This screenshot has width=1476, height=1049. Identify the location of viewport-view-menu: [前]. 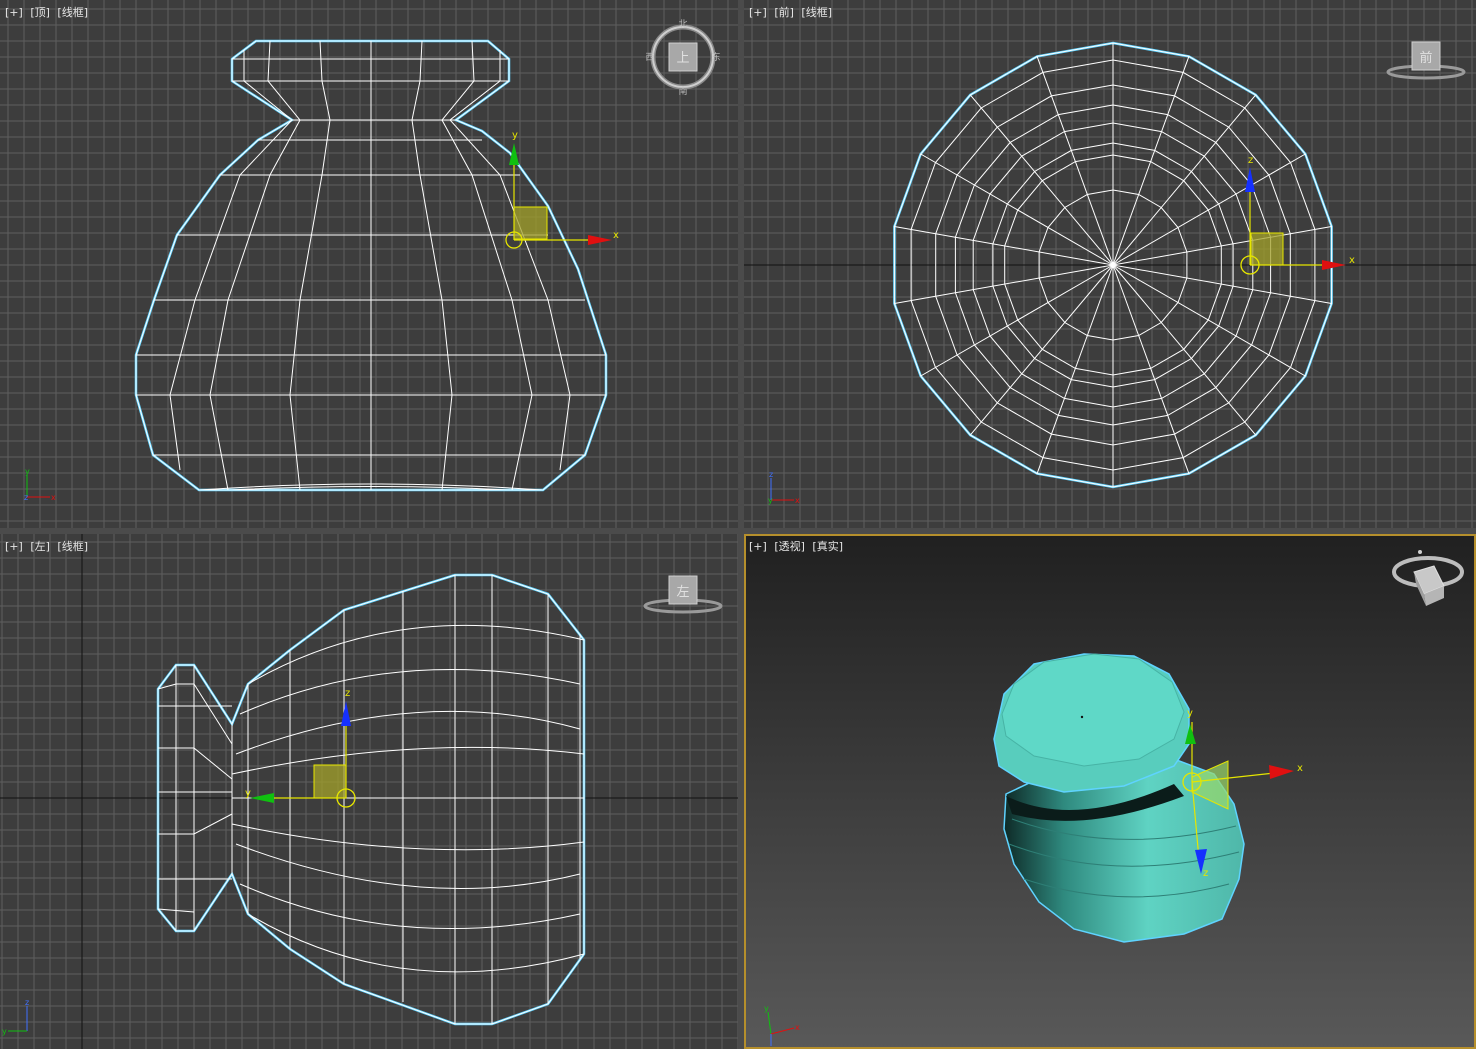
(784, 12).